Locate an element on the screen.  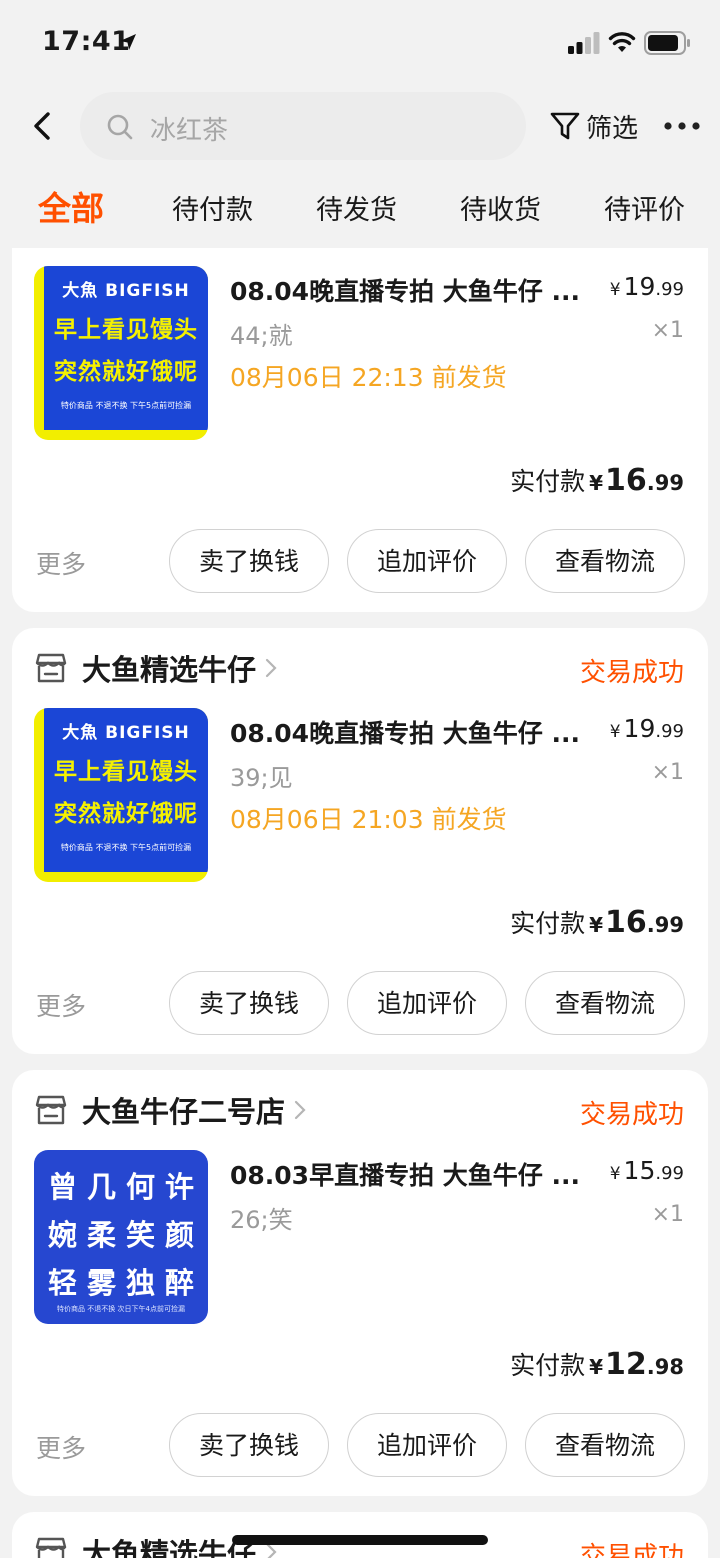
paid-integer: 12 is located at coordinates (626, 1364).